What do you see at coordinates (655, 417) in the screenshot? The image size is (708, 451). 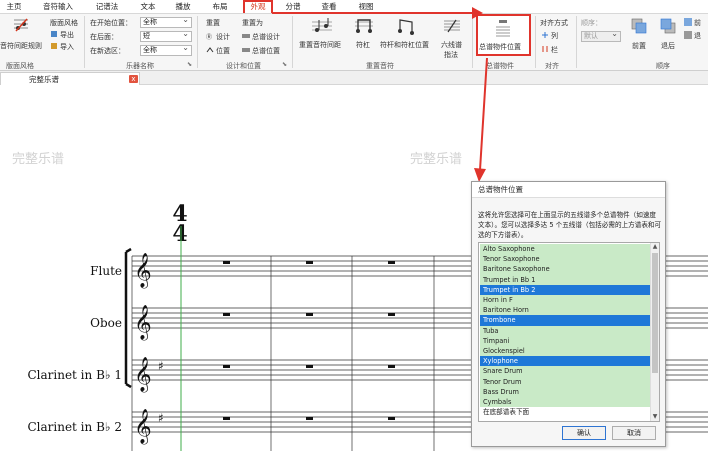 I see `scroll-down-icon: ▼` at bounding box center [655, 417].